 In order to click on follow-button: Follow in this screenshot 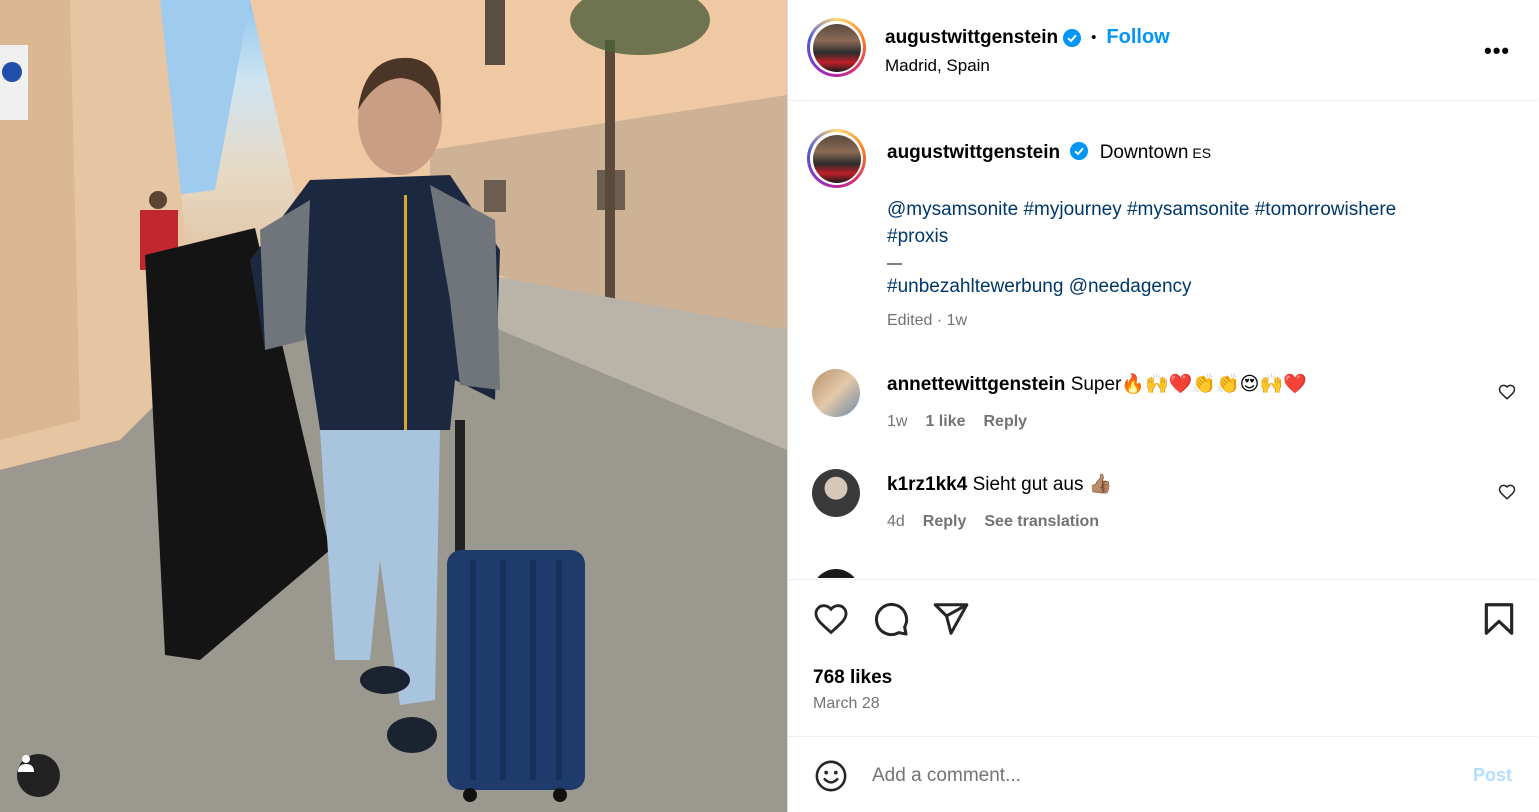, I will do `click(1137, 37)`.